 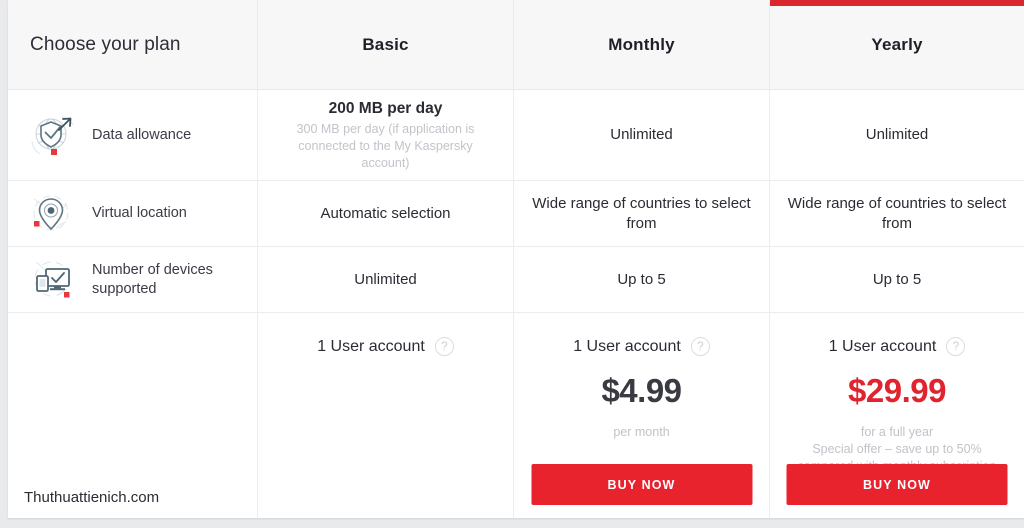 I want to click on price-amount: $29.99, so click(x=897, y=390).